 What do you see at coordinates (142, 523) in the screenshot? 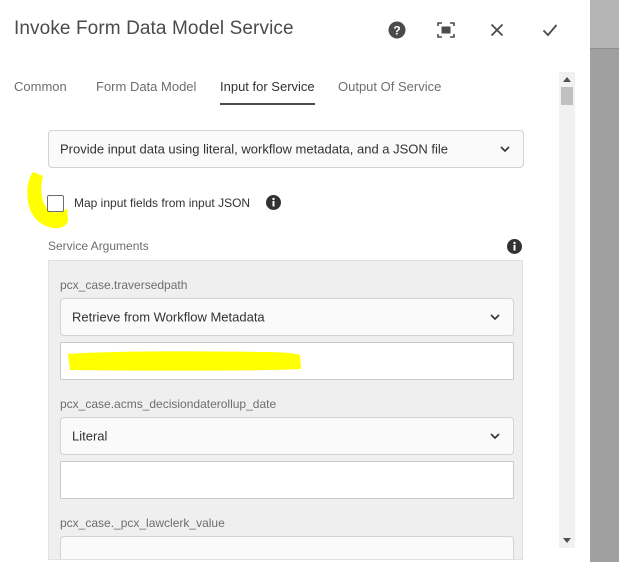
I see `argument-name: pcx_case._pcx_lawclerk_value` at bounding box center [142, 523].